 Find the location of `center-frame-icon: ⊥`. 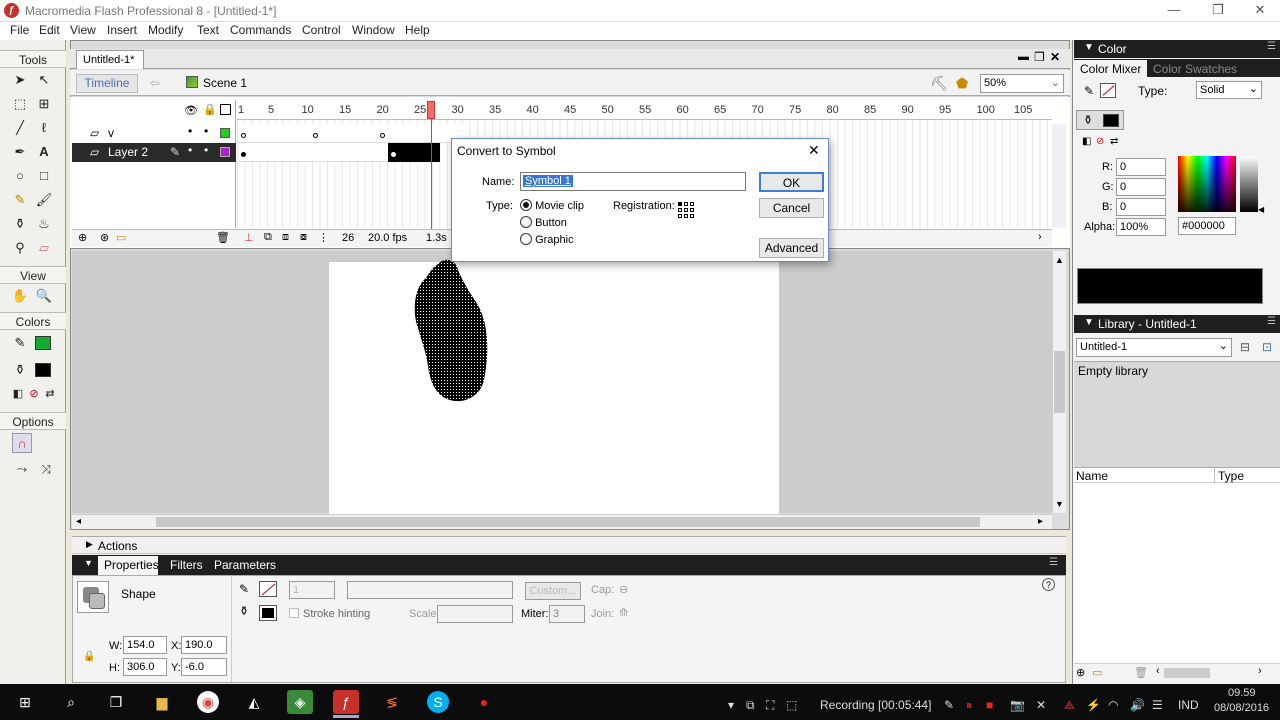

center-frame-icon: ⊥ is located at coordinates (249, 237).